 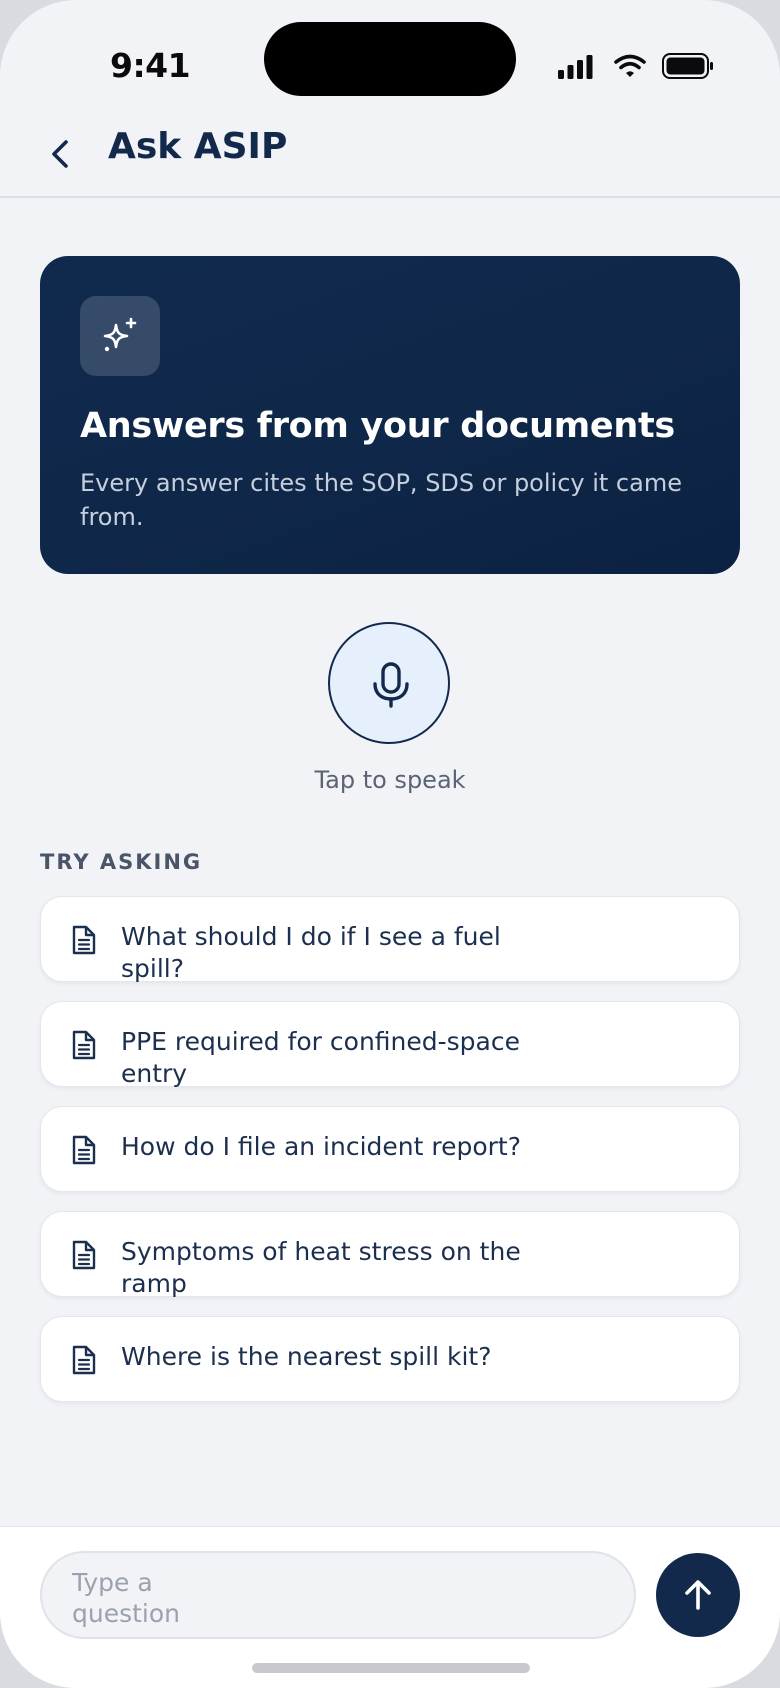 What do you see at coordinates (162, 1598) in the screenshot?
I see `question-input` at bounding box center [162, 1598].